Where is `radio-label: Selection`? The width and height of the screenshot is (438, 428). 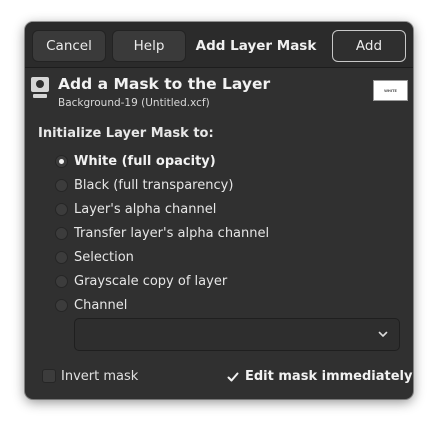 radio-label: Selection is located at coordinates (104, 257).